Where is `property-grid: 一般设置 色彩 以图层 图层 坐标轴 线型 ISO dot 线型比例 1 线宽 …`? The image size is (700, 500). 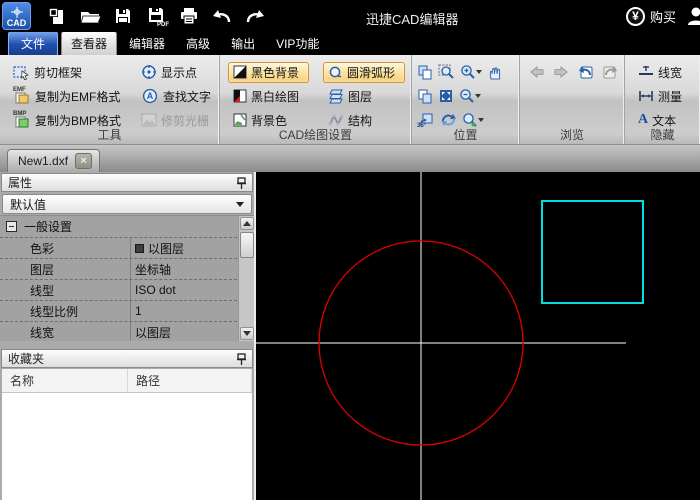 property-grid: 一般设置 色彩 以图层 图层 坐标轴 线型 ISO dot 线型比例 1 线宽 … is located at coordinates (127, 278).